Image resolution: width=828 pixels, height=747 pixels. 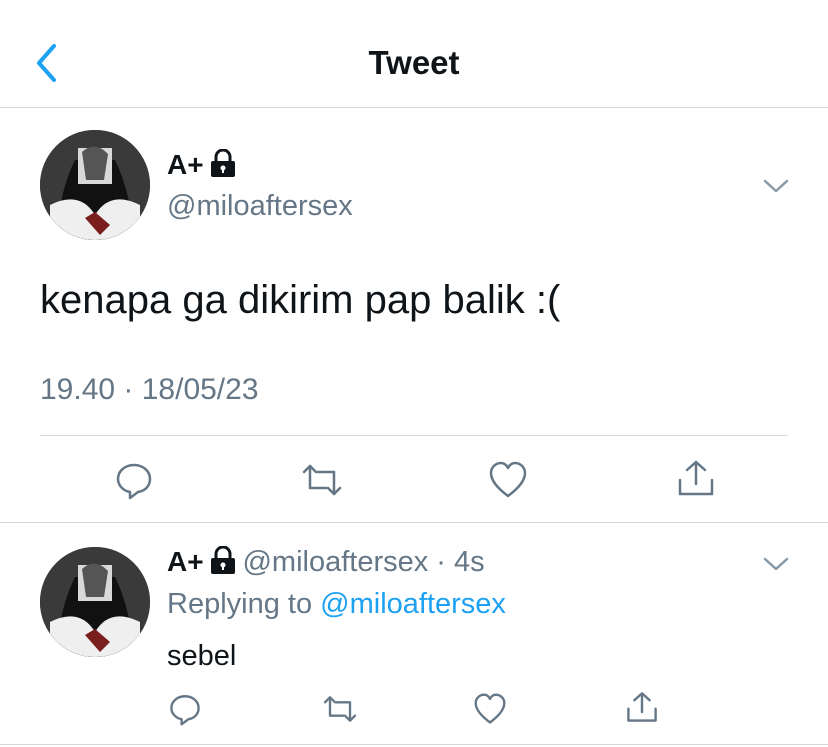 I want to click on author-row: A+, so click(x=202, y=165).